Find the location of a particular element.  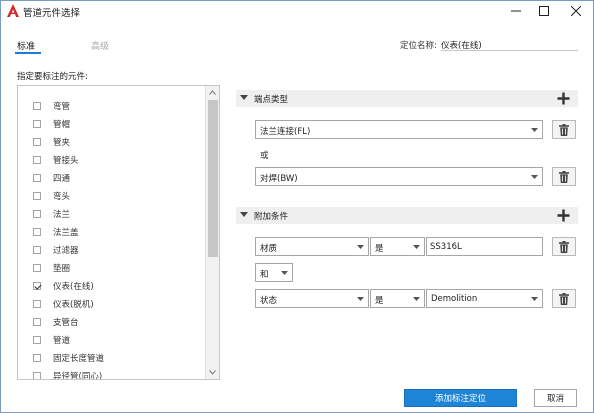

endpoint-type-title: 端点类型 is located at coordinates (271, 100).